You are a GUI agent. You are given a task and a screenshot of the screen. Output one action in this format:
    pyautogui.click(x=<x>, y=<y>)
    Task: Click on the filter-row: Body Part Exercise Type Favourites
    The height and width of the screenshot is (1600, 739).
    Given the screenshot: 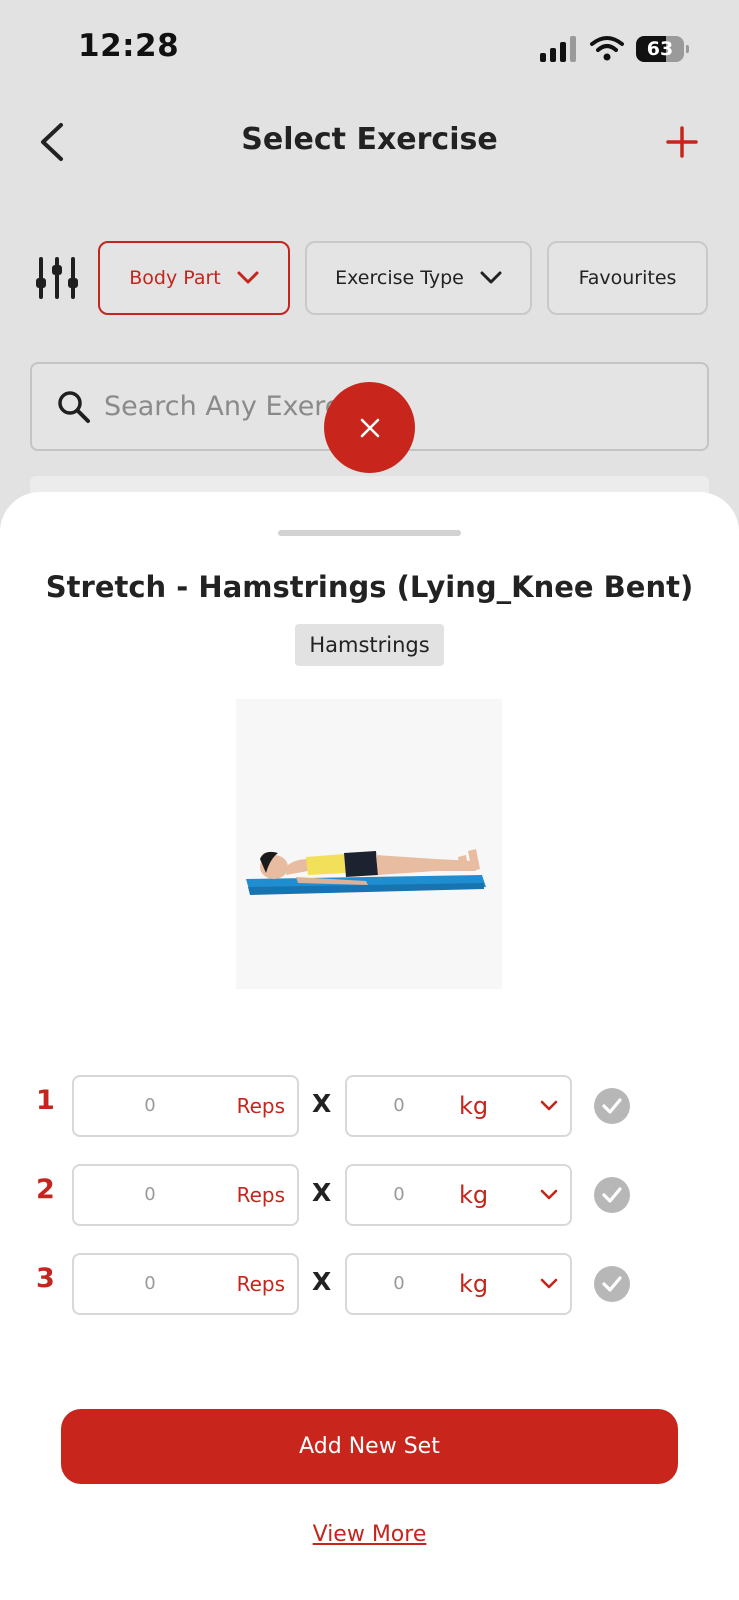 What is the action you would take?
    pyautogui.click(x=369, y=278)
    